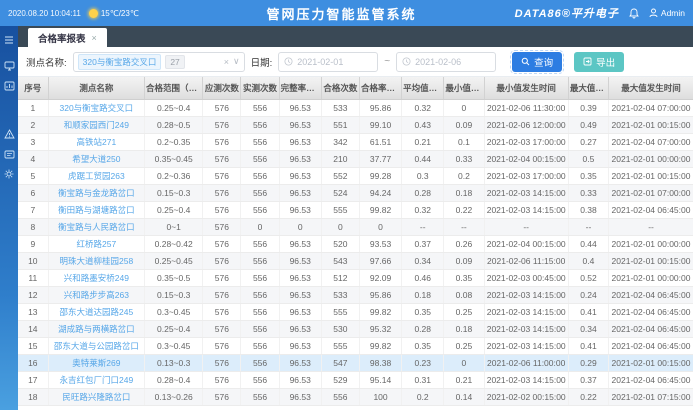 The height and width of the screenshot is (410, 693). What do you see at coordinates (174, 125) in the screenshot?
I see `table-cell: 0.28~0.5` at bounding box center [174, 125].